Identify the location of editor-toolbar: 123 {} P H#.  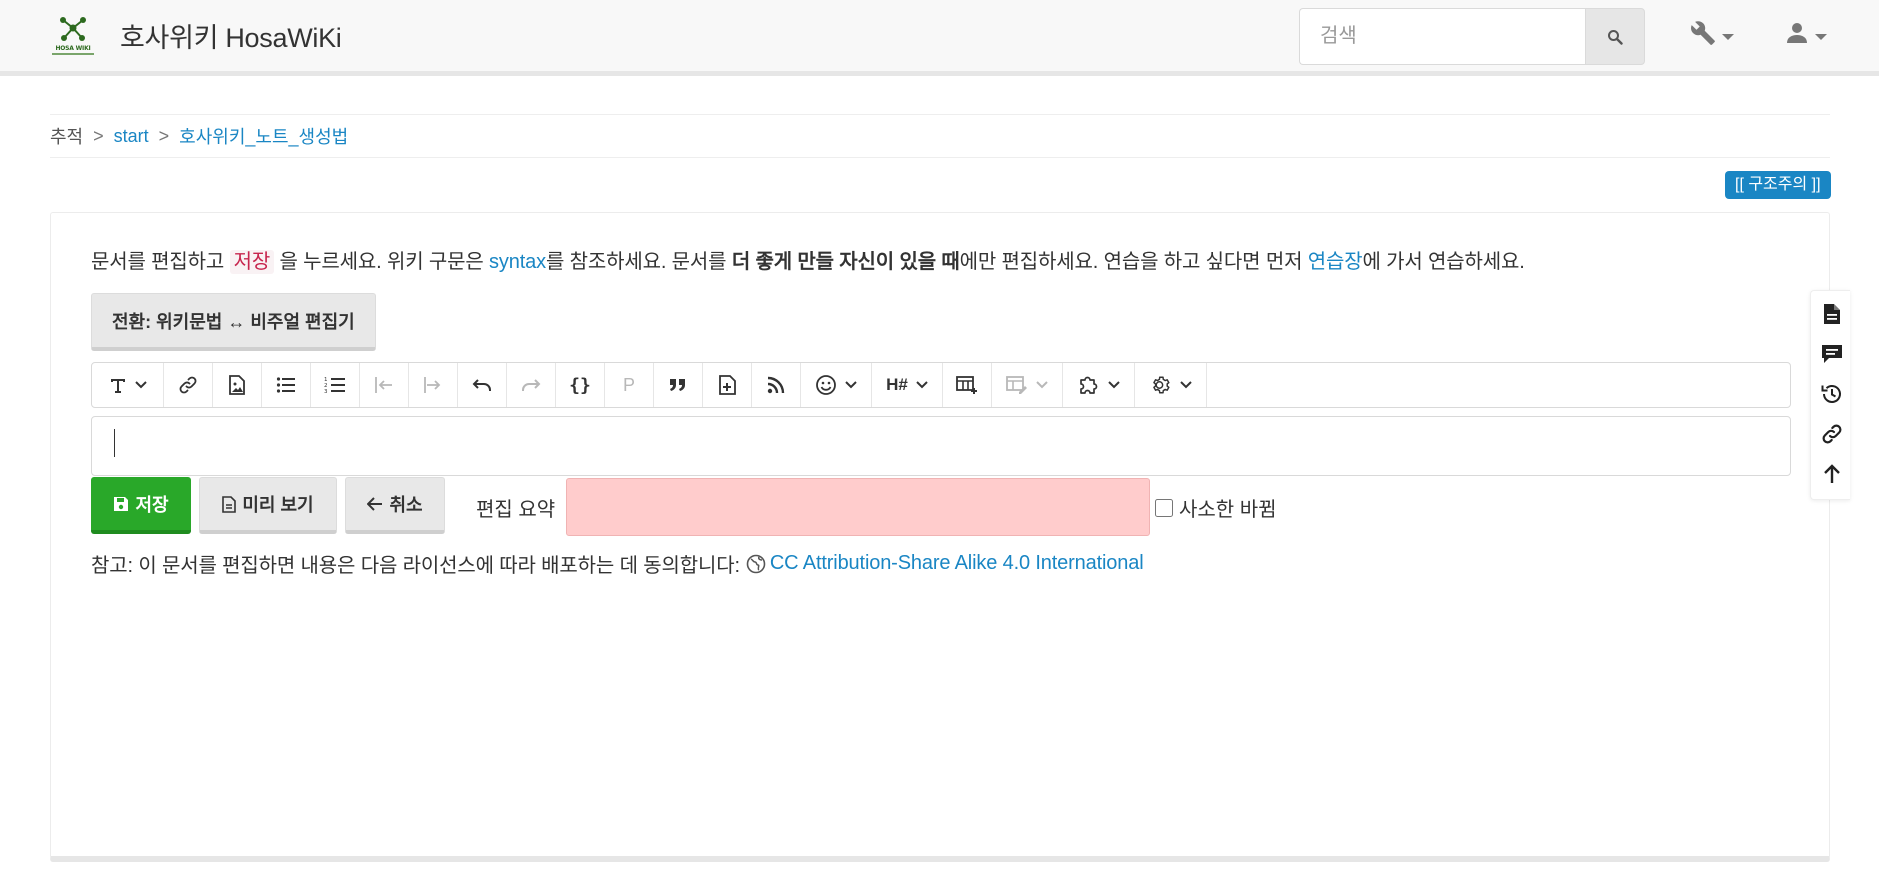
(941, 385).